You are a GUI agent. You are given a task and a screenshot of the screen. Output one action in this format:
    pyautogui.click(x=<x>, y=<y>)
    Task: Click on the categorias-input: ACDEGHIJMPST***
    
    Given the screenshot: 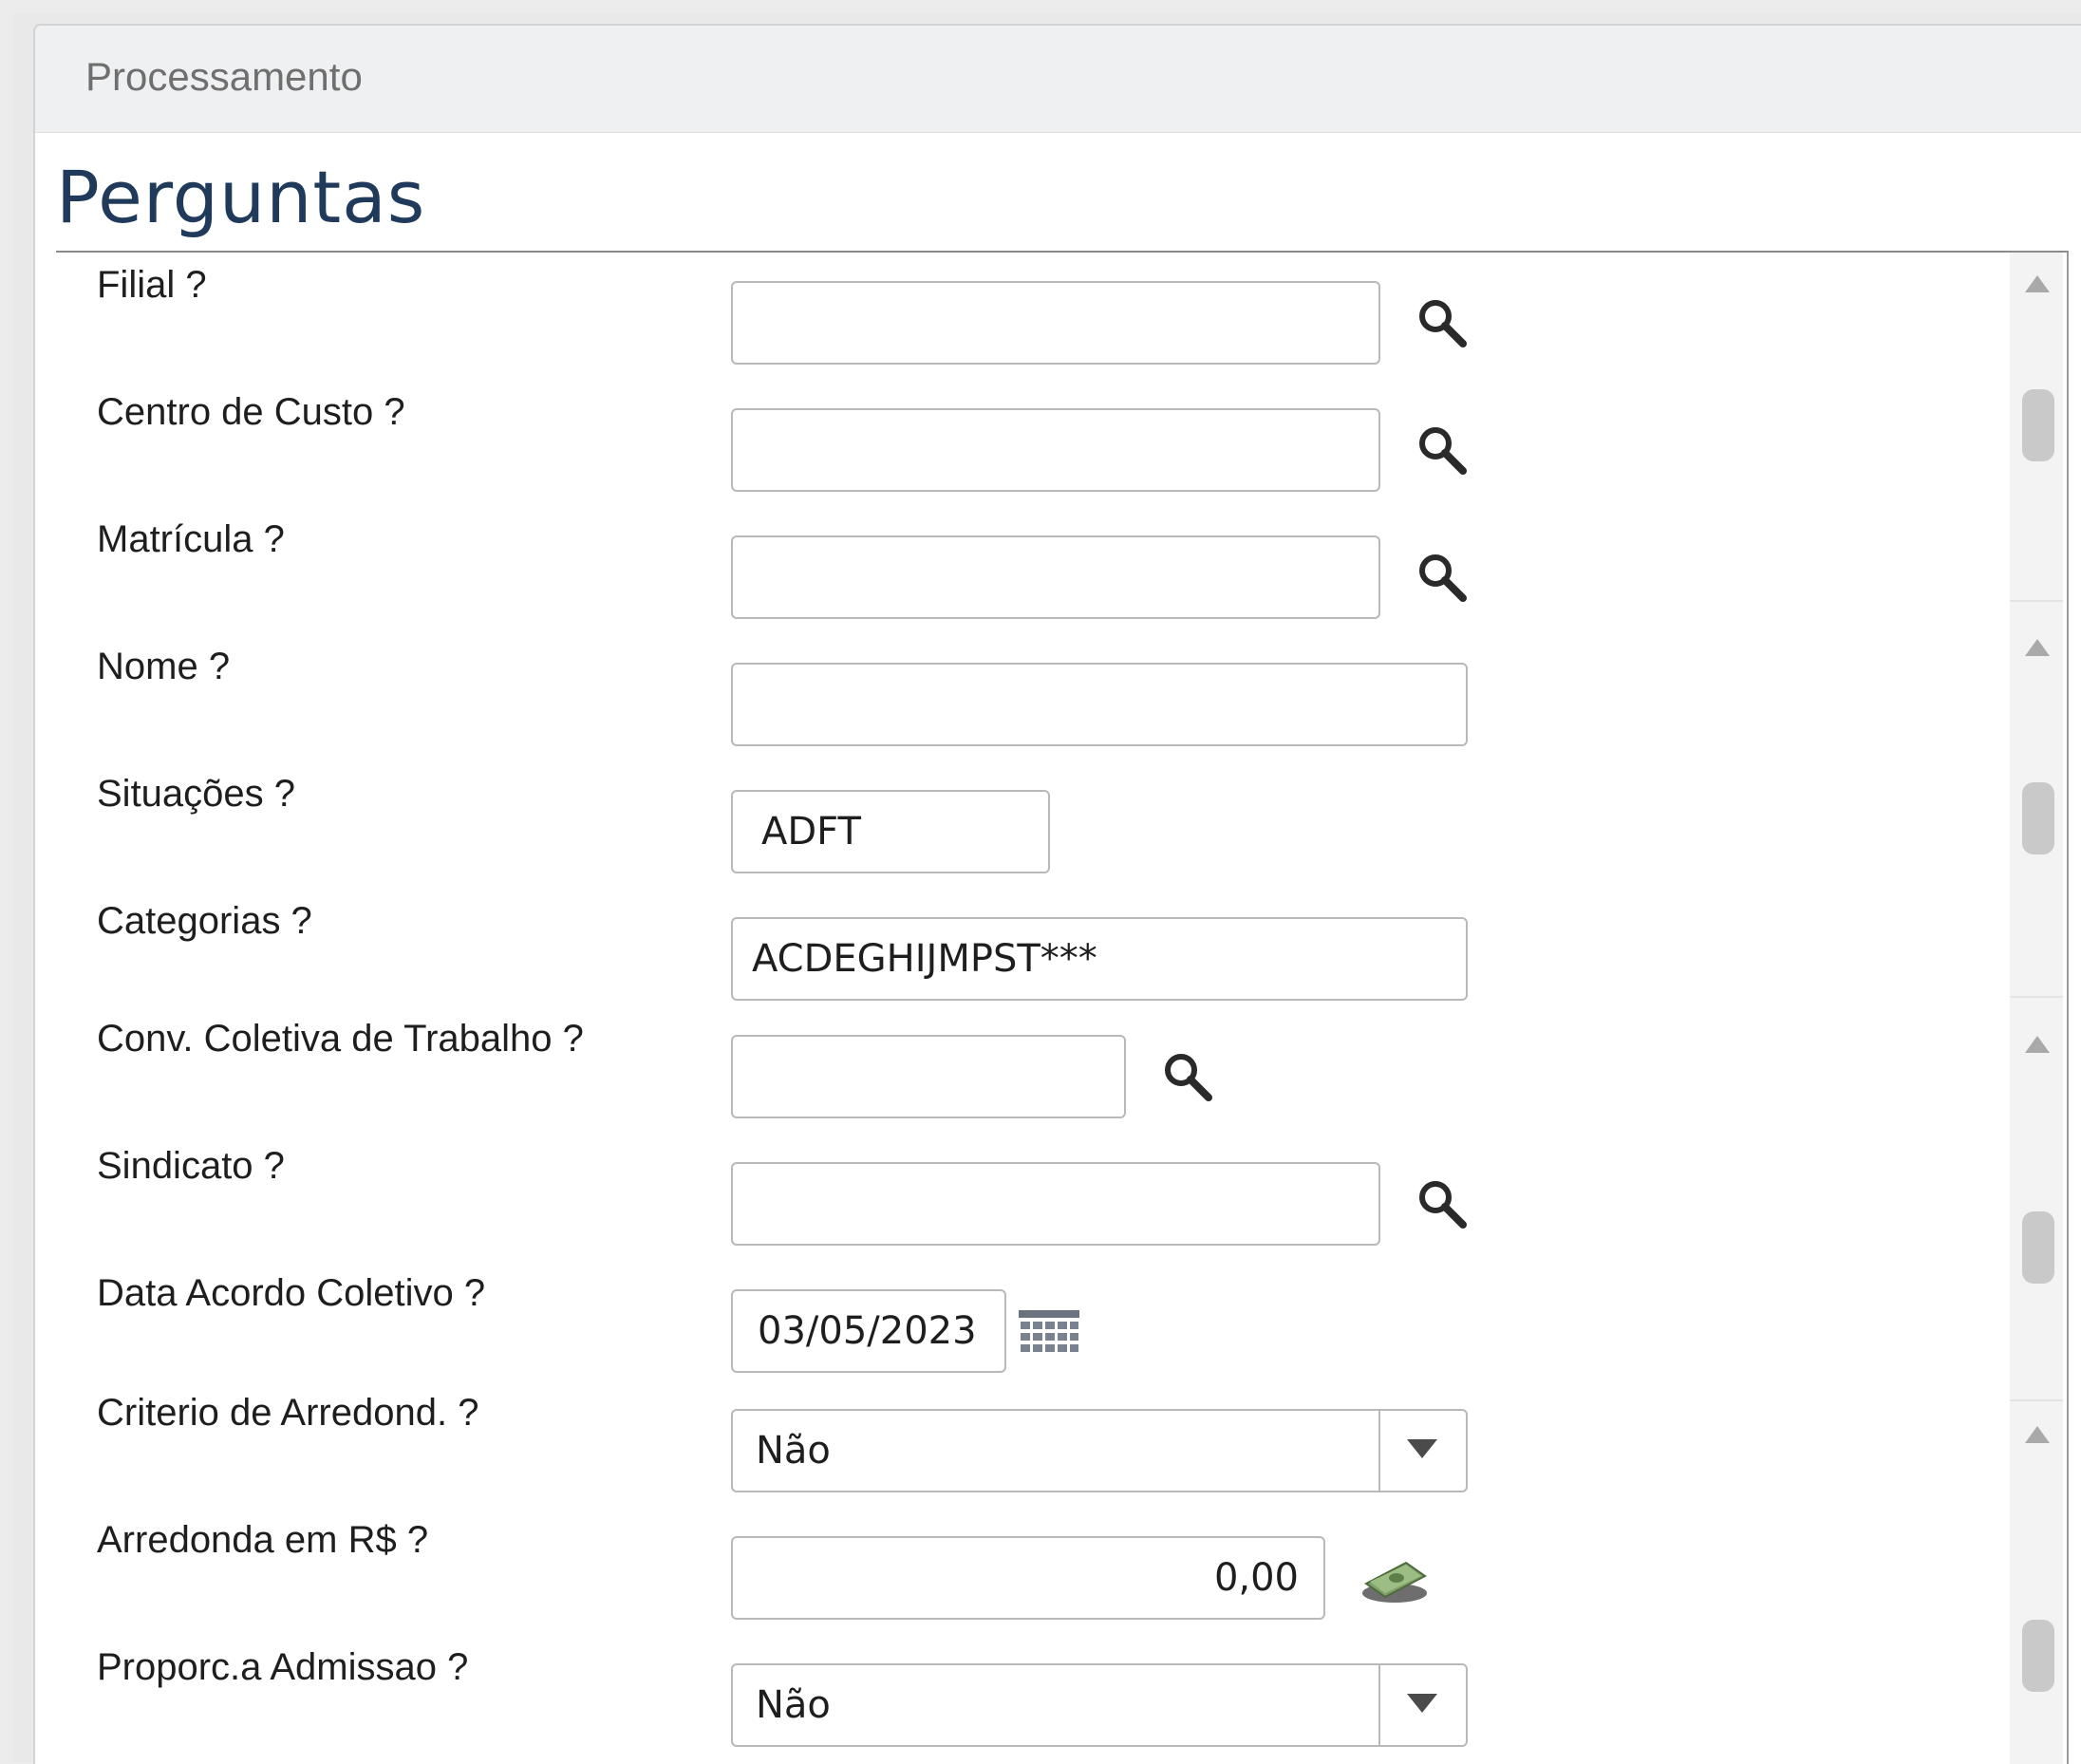 What is the action you would take?
    pyautogui.click(x=1099, y=959)
    